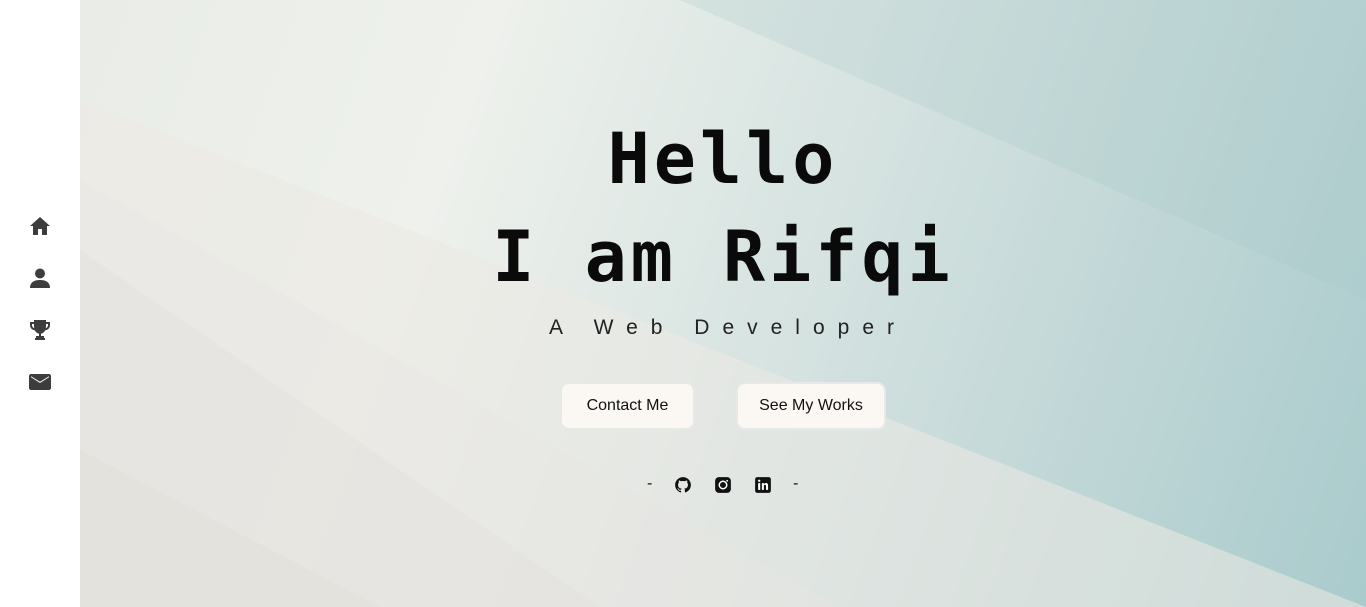 Image resolution: width=1366 pixels, height=607 pixels. I want to click on hero-greeting: Hello, so click(723, 159).